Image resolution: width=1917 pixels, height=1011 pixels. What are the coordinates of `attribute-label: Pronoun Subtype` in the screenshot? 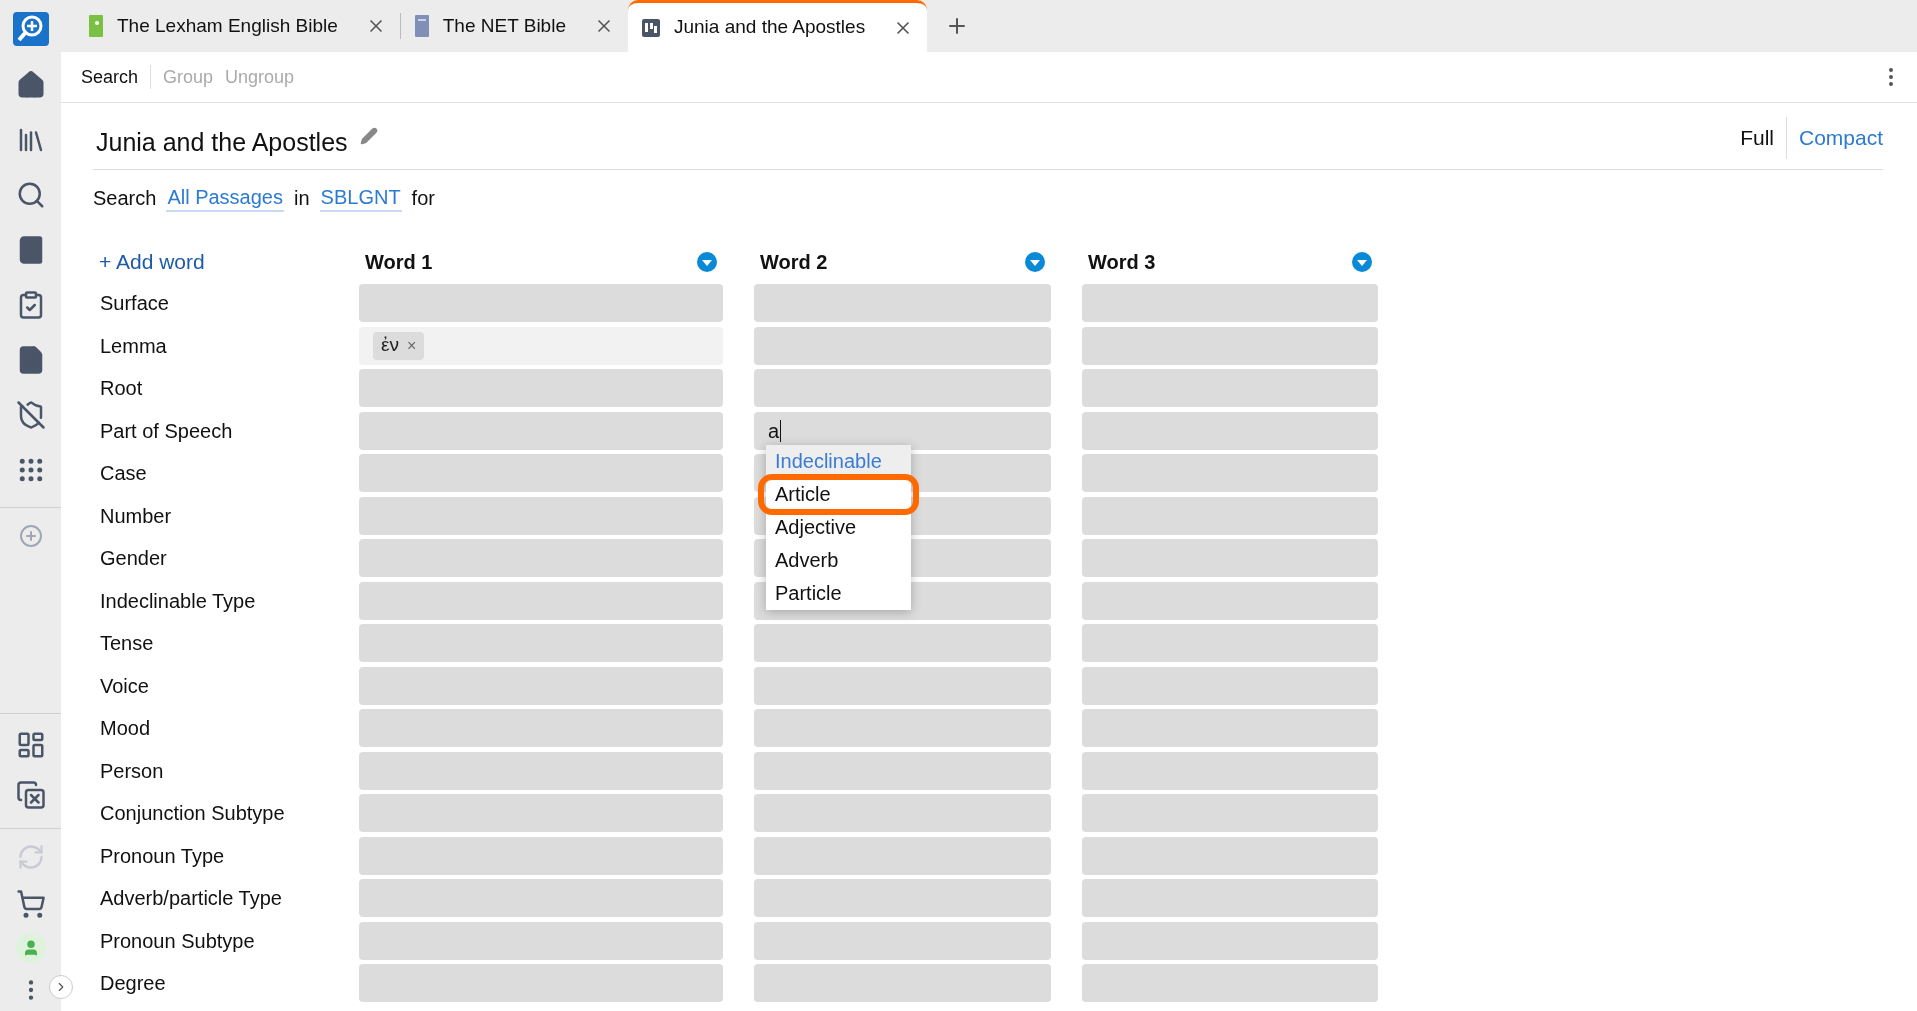 It's located at (177, 941).